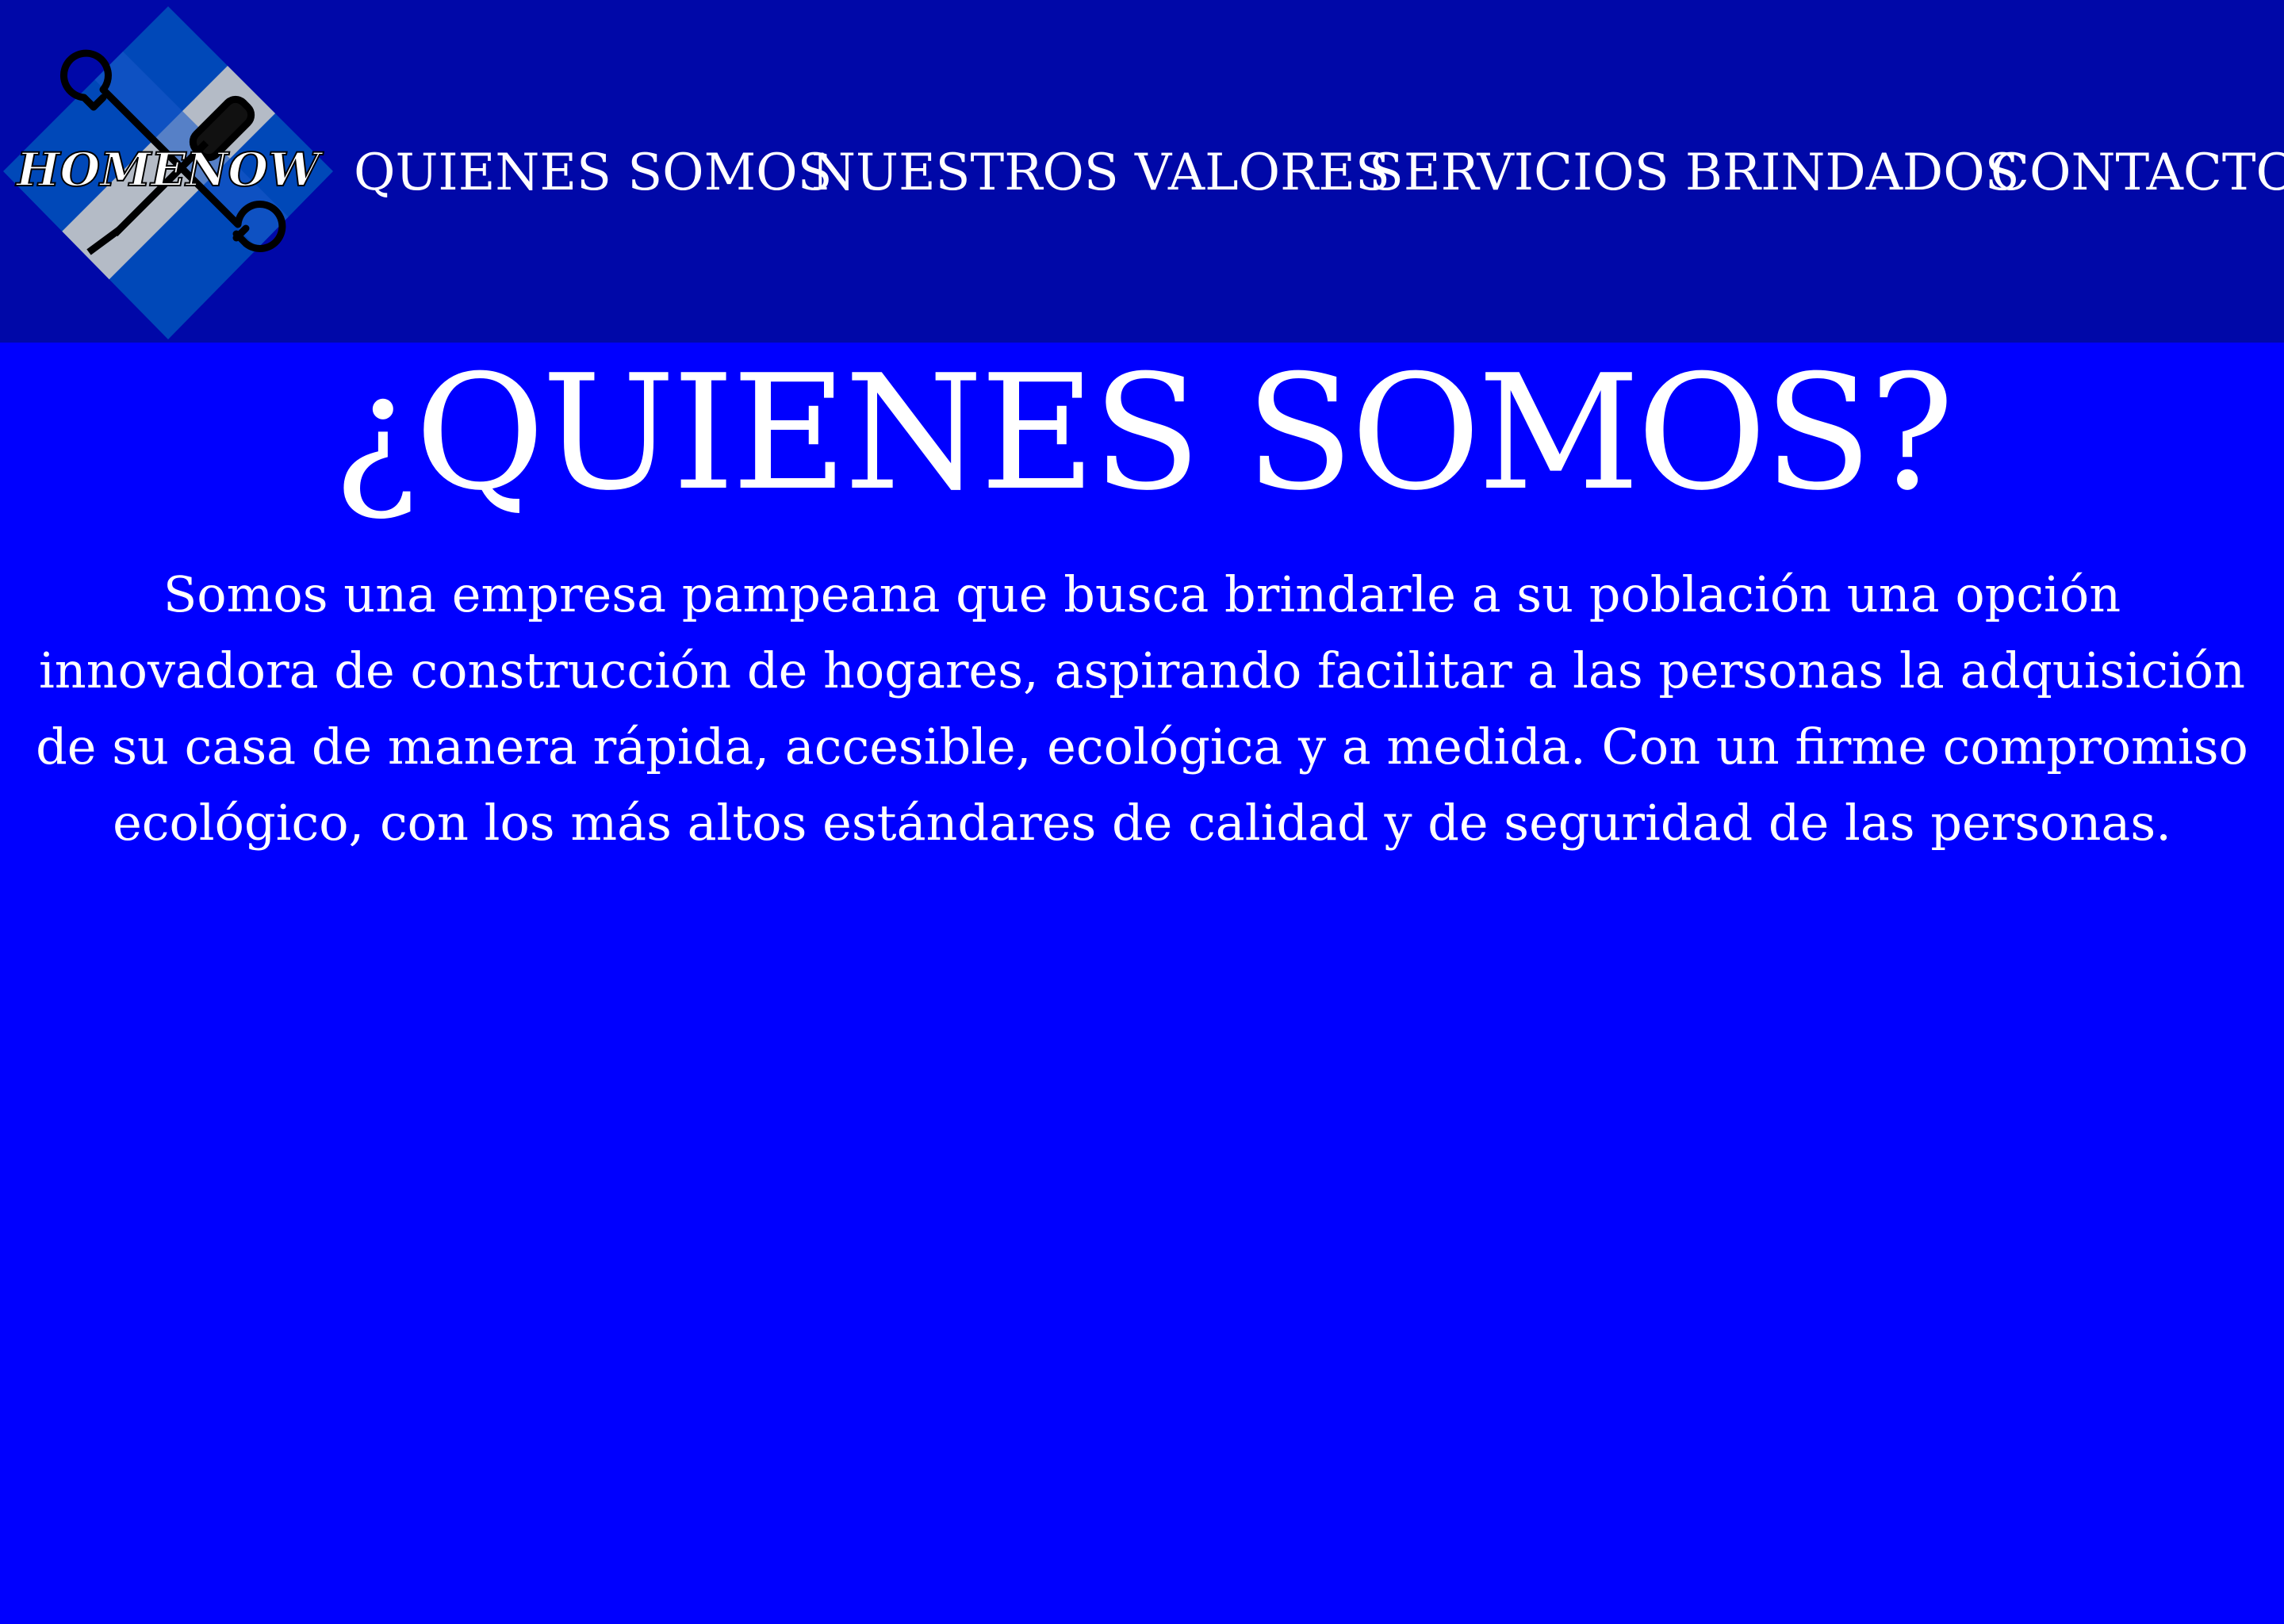  Describe the element at coordinates (2137, 173) in the screenshot. I see `nav-contacto: CONTACTO` at that location.